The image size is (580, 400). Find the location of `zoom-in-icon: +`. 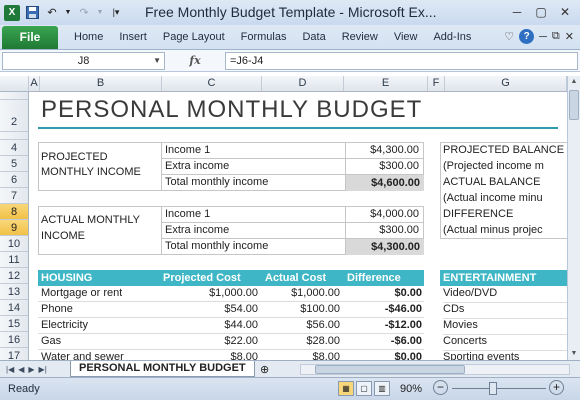

zoom-in-icon: + is located at coordinates (556, 387).